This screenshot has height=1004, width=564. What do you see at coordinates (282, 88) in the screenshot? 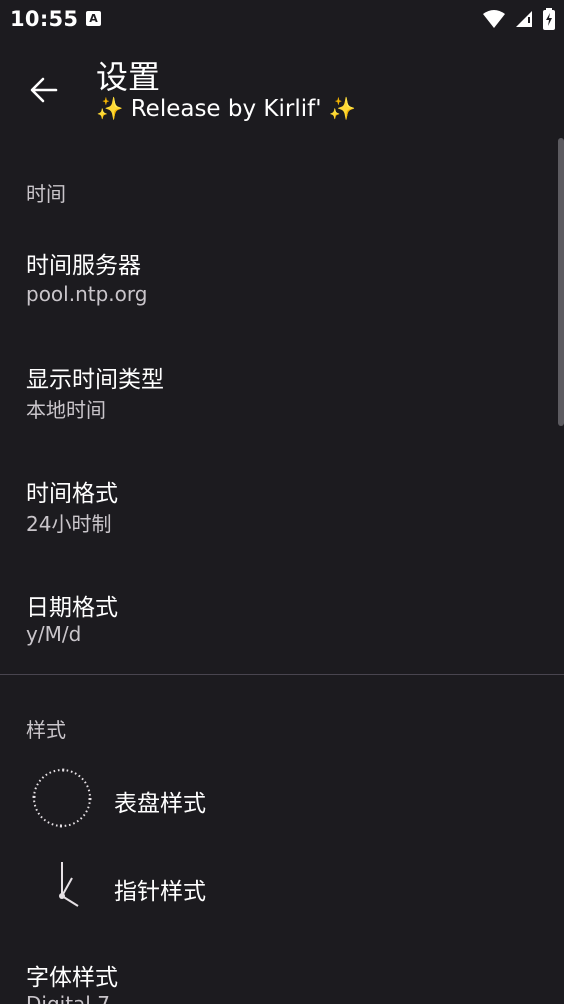
I see `app-bar: 设置 ✨ Release by Kirlif' ✨` at bounding box center [282, 88].